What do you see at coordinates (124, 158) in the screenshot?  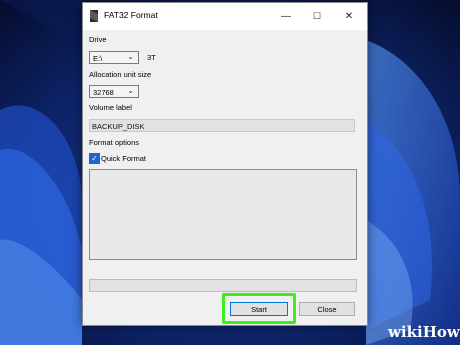 I see `quick-format-label: Quick Format` at bounding box center [124, 158].